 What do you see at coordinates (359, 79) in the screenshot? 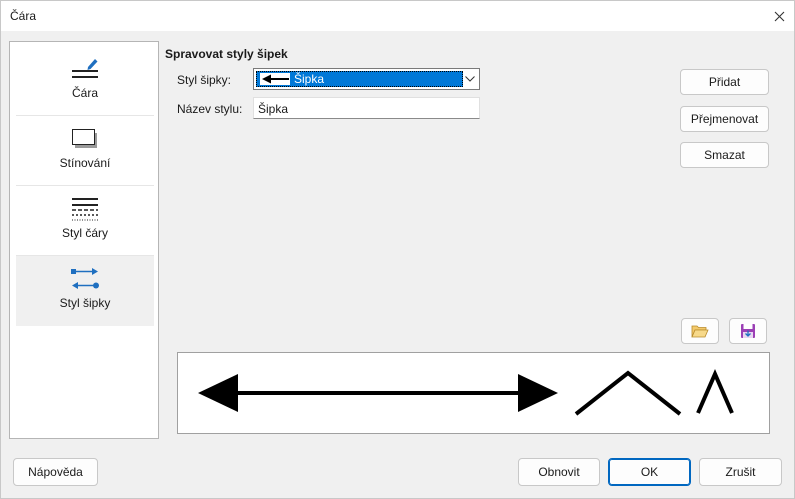
I see `selected-option: Šipka` at bounding box center [359, 79].